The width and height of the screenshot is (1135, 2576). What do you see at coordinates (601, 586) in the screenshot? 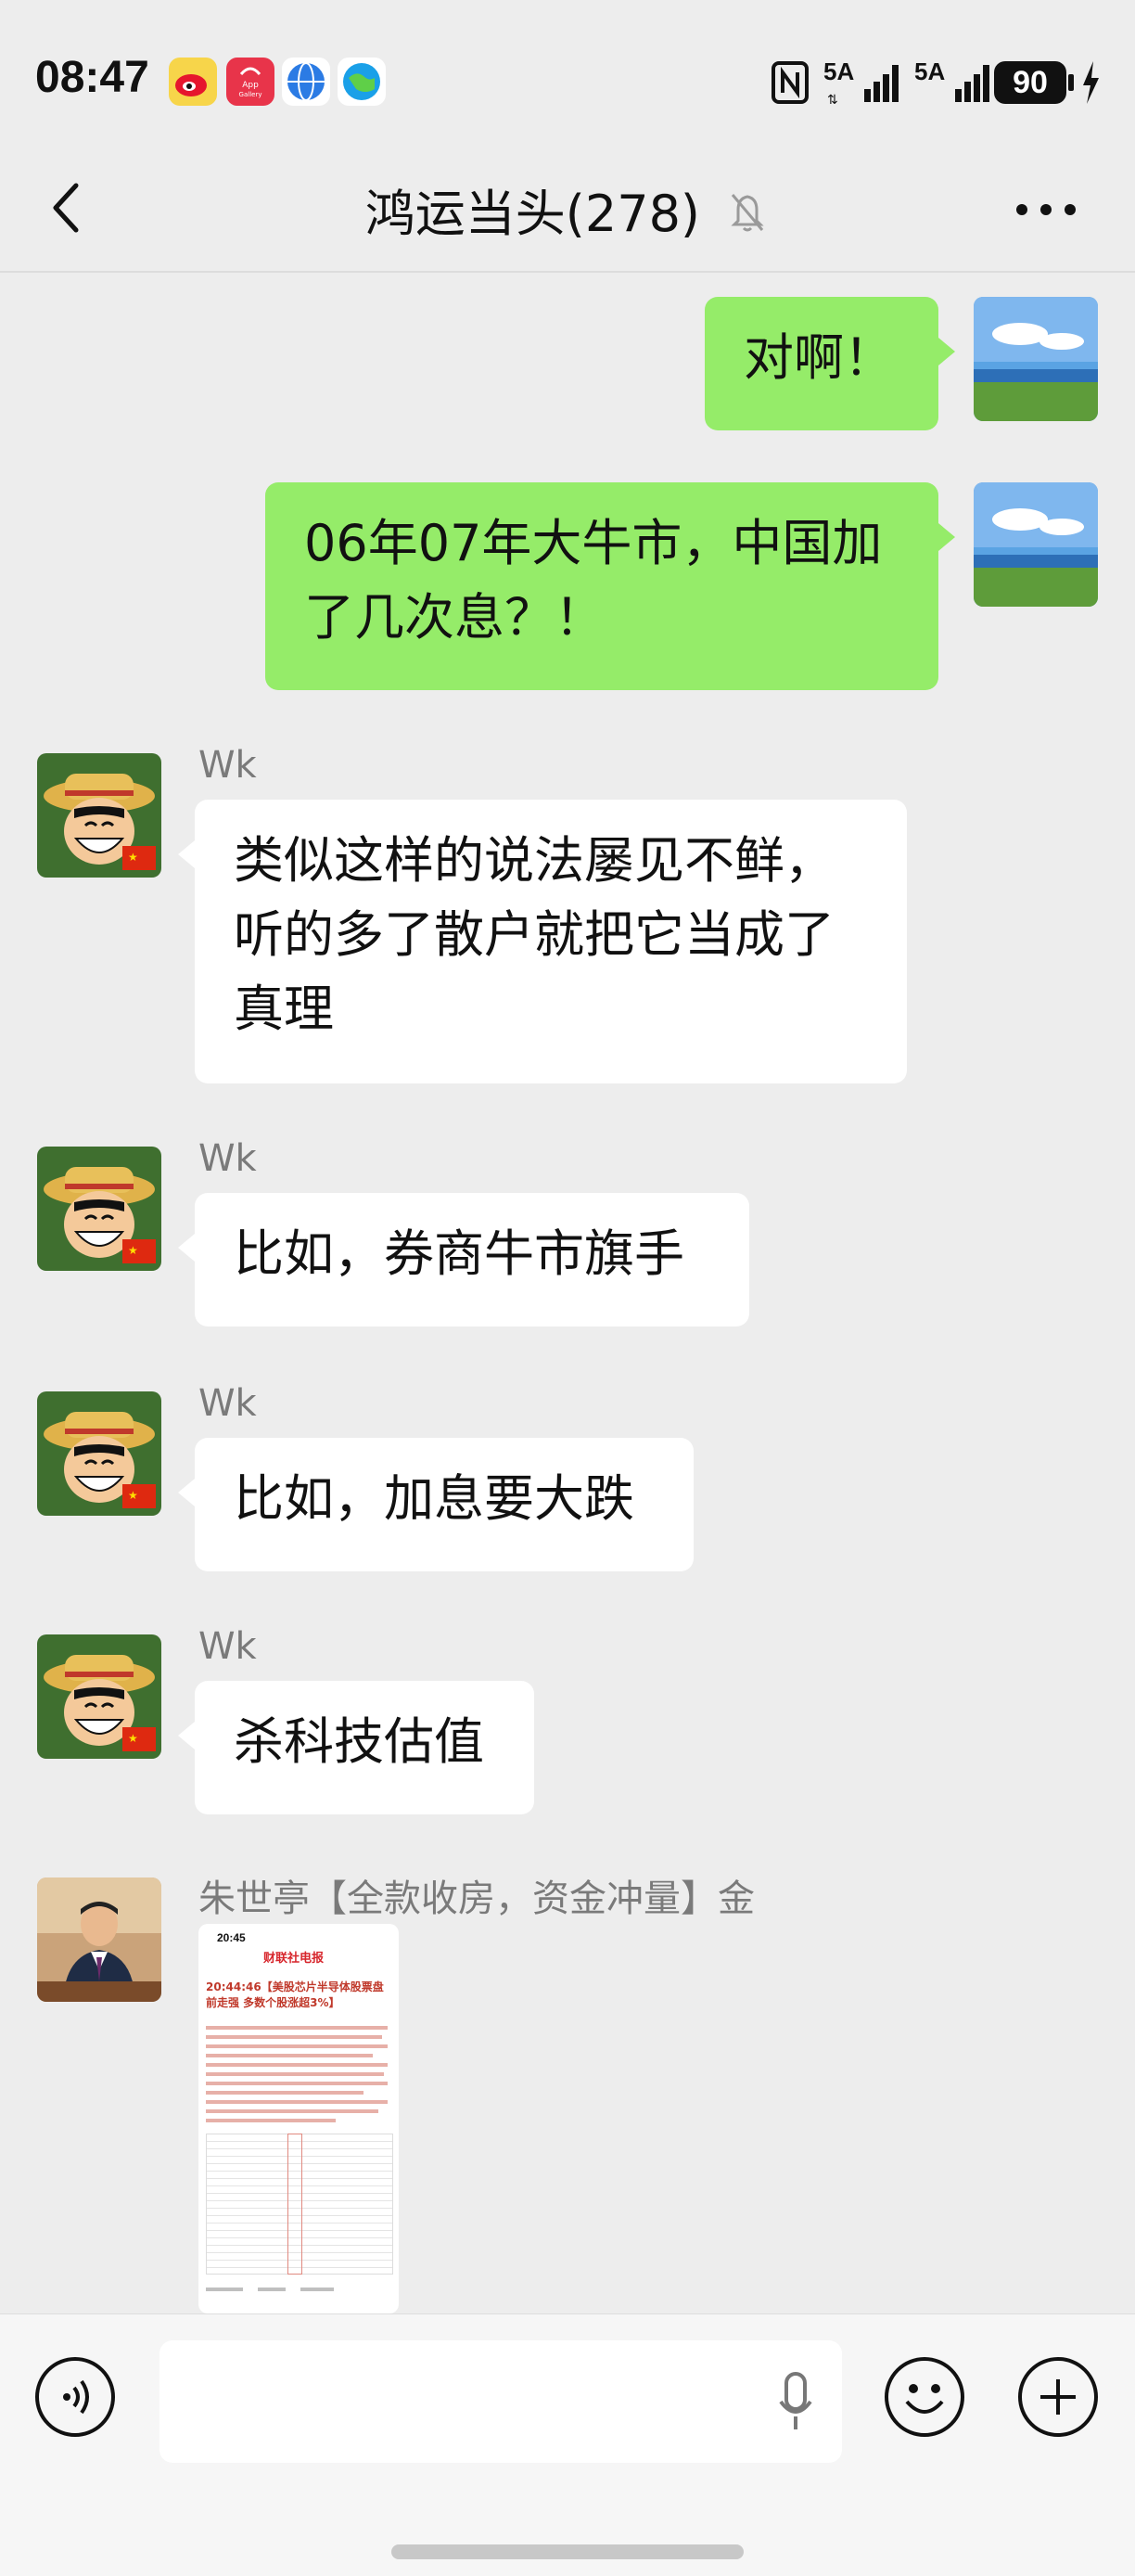
I see `message-bubble-mine: 06年07年大牛市，中国加 了几次息？！` at bounding box center [601, 586].